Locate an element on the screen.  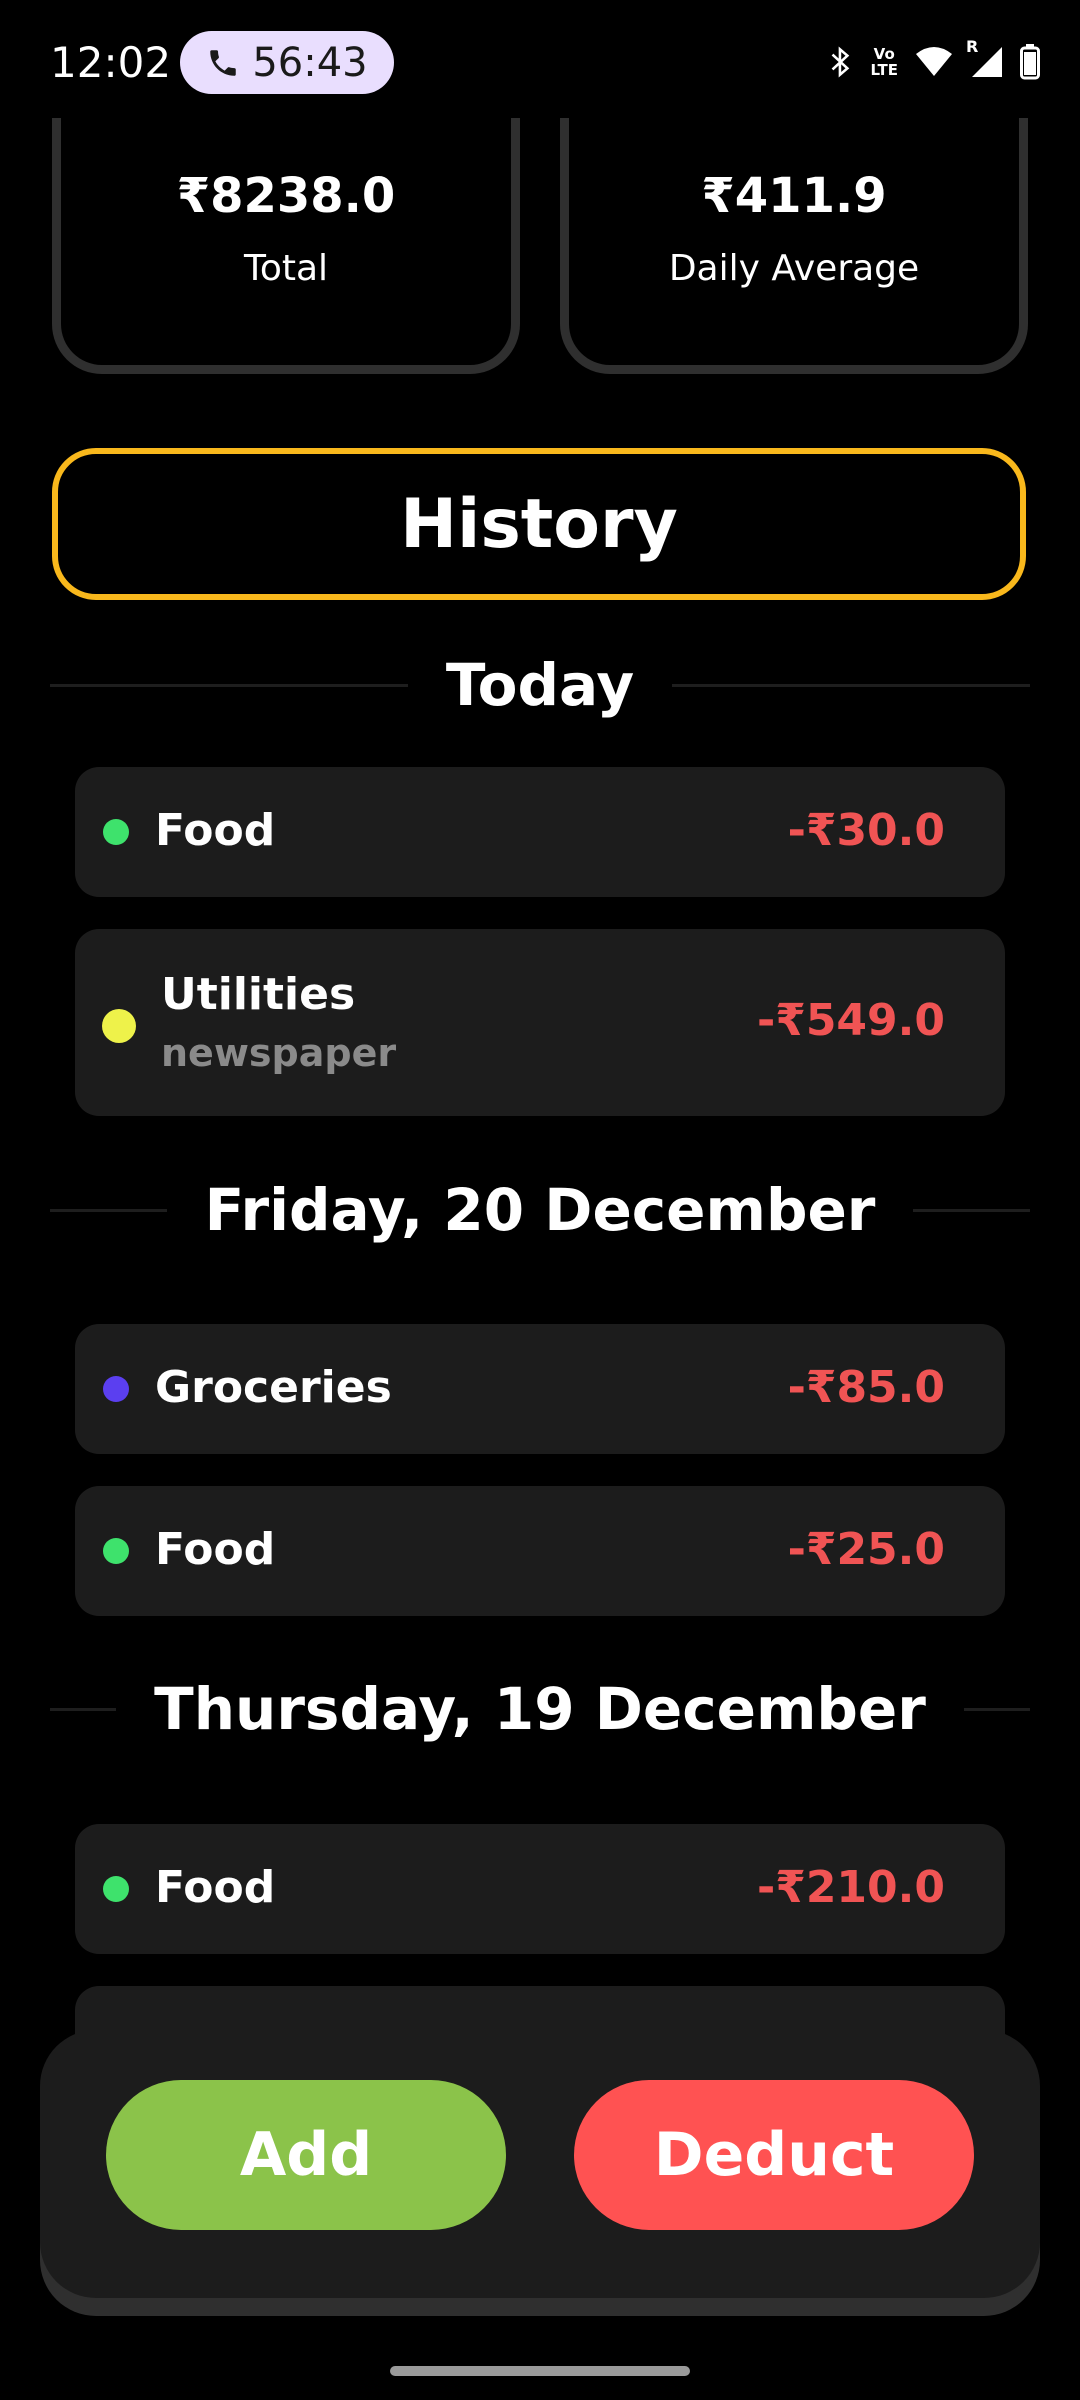
phone-icon is located at coordinates (223, 62).